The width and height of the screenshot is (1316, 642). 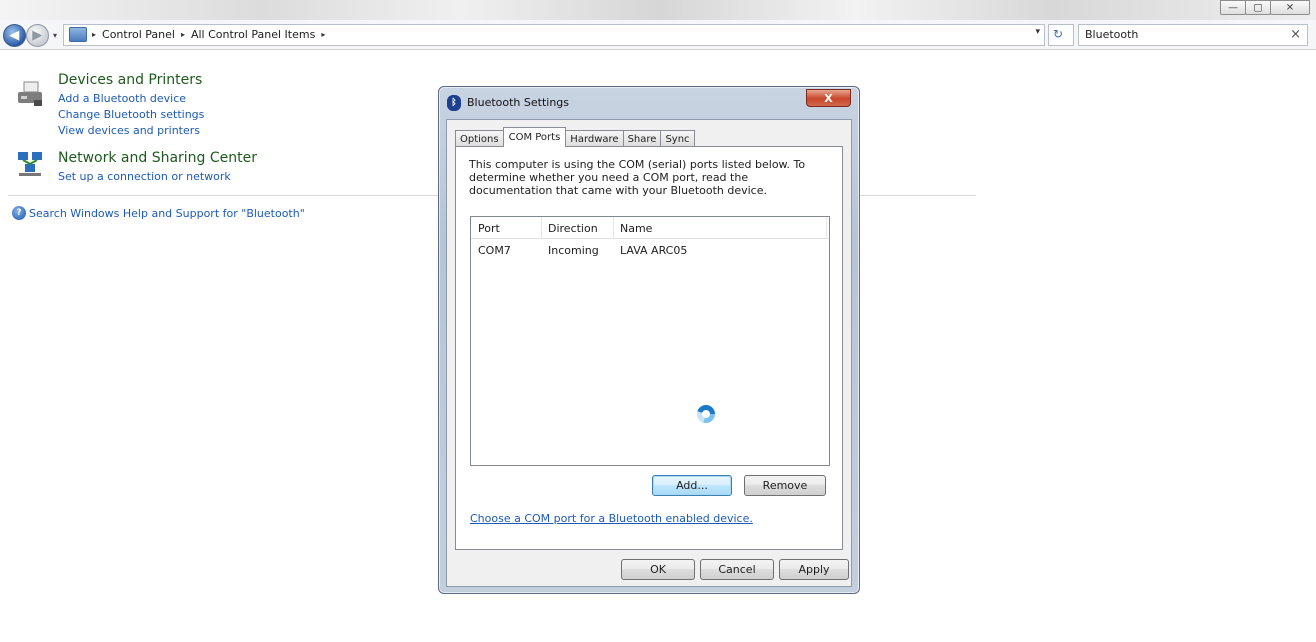 I want to click on cell-direction: Incoming, so click(x=573, y=250).